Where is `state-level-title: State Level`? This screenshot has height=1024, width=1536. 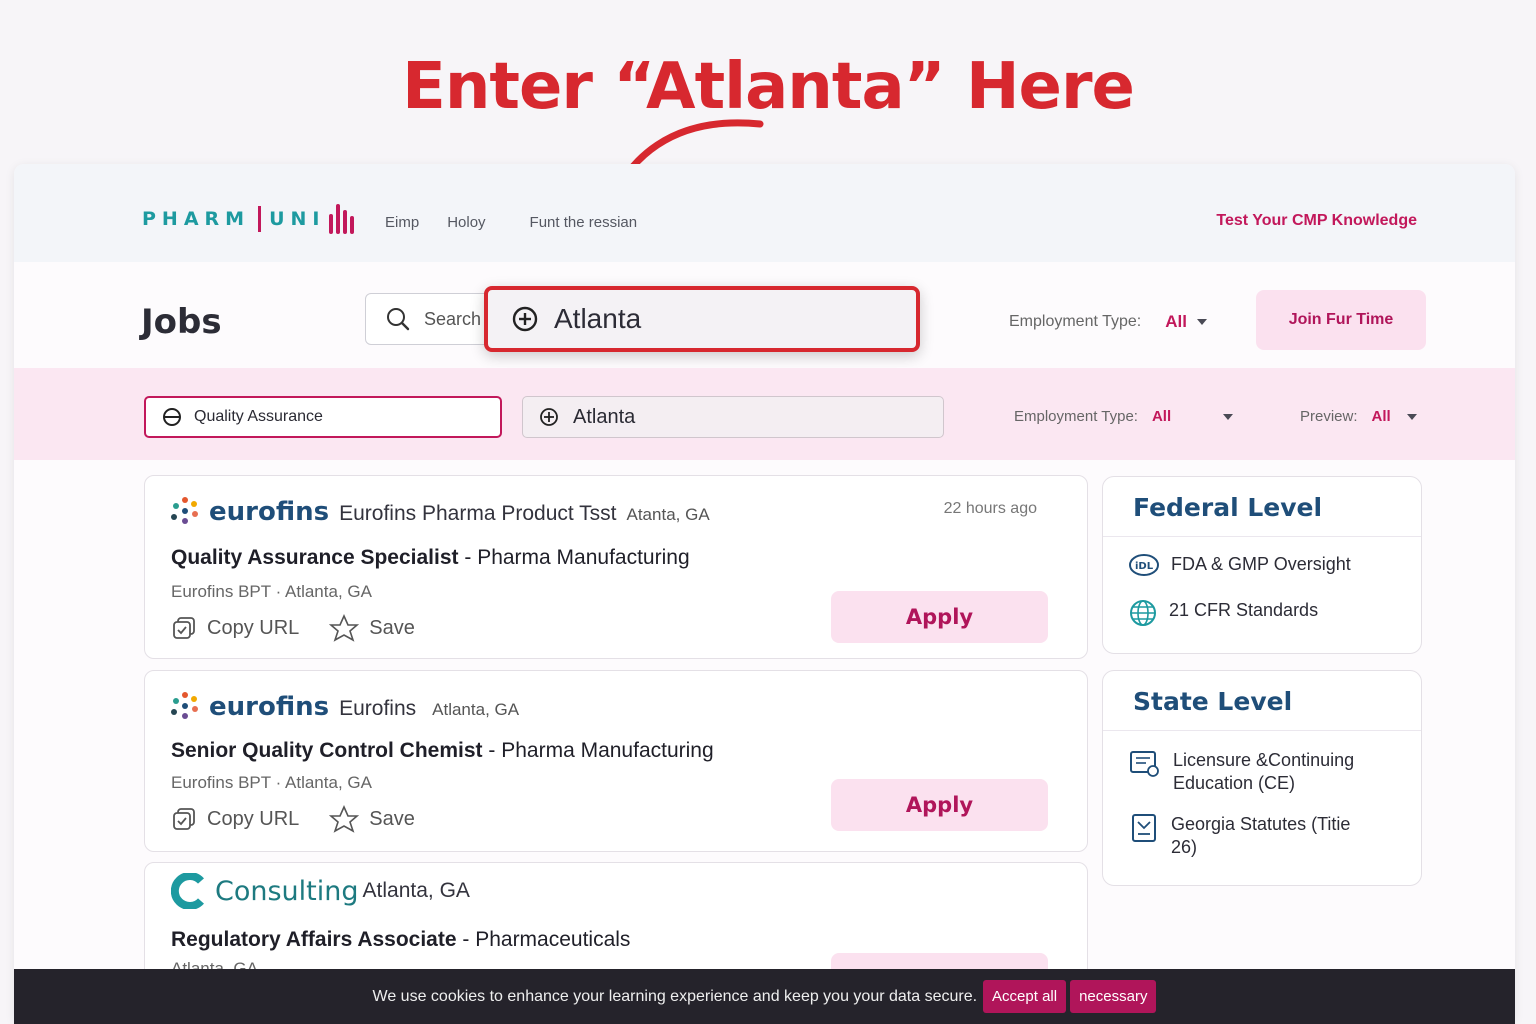 state-level-title: State Level is located at coordinates (1262, 701).